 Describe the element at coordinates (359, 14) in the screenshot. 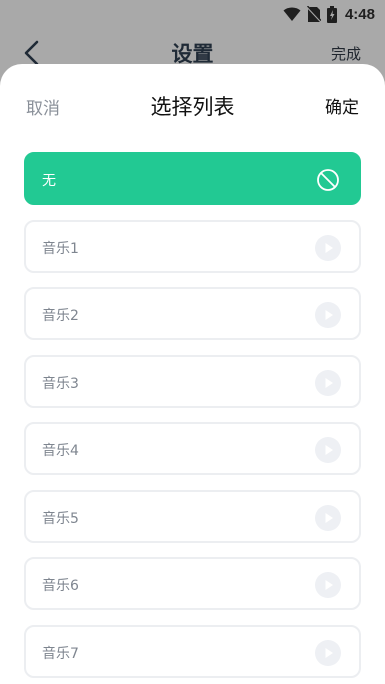

I see `status-time: 4:48` at that location.